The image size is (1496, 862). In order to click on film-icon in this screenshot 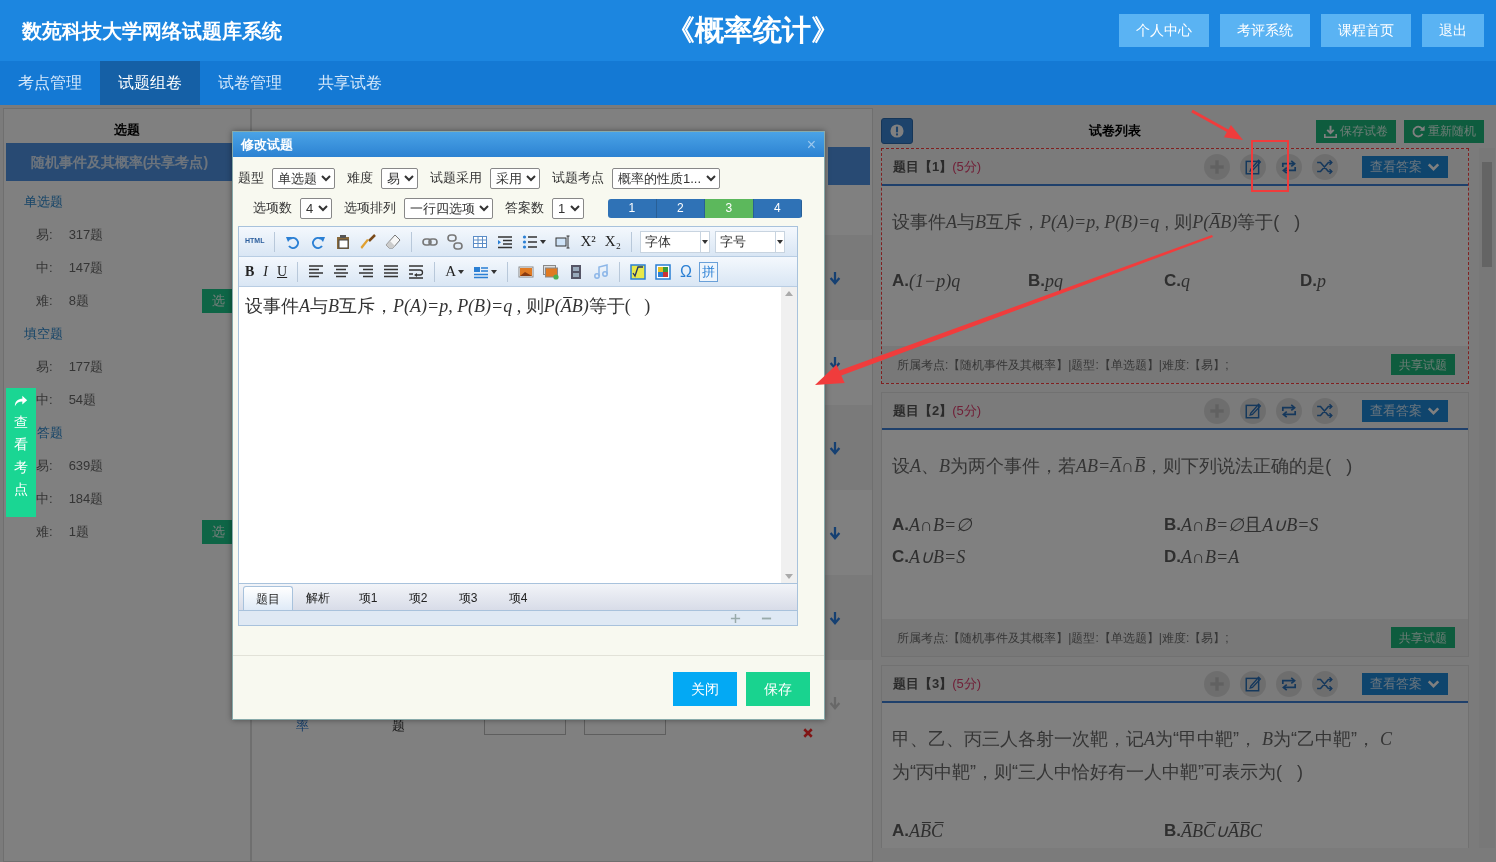, I will do `click(576, 271)`.